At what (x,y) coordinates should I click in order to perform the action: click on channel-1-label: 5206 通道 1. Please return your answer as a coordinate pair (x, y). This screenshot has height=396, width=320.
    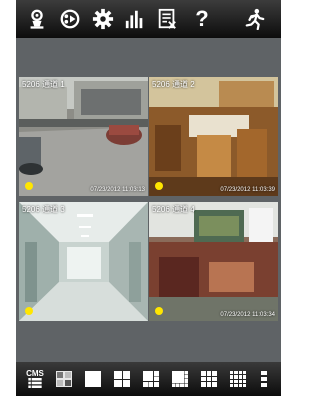
    Looking at the image, I should click on (43, 84).